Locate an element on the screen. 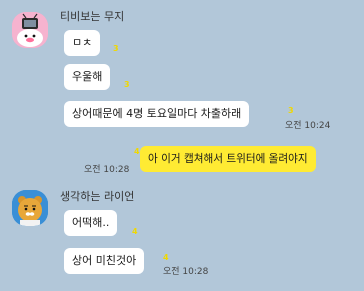 This screenshot has height=291, width=364. muzi-avatar-icon is located at coordinates (30, 30).